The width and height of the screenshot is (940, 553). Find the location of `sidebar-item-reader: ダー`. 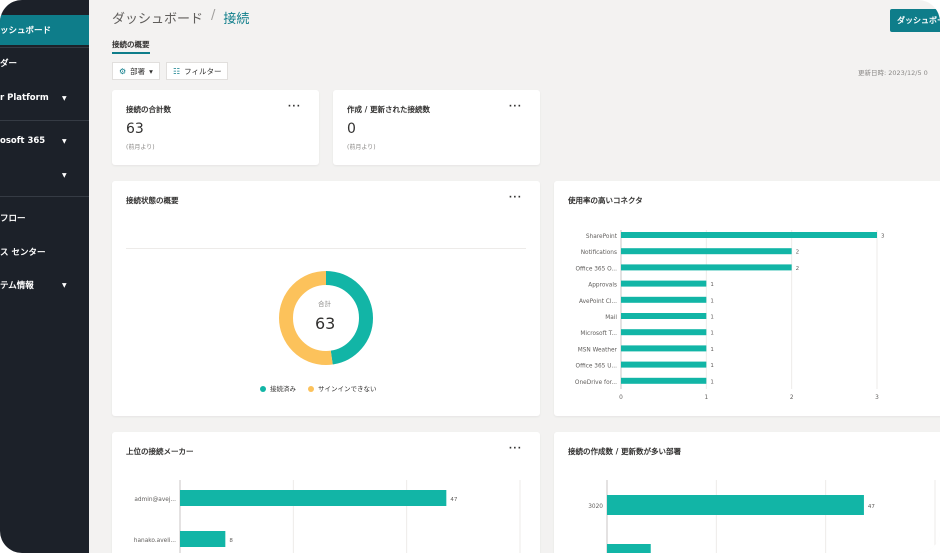

sidebar-item-reader: ダー is located at coordinates (44, 63).